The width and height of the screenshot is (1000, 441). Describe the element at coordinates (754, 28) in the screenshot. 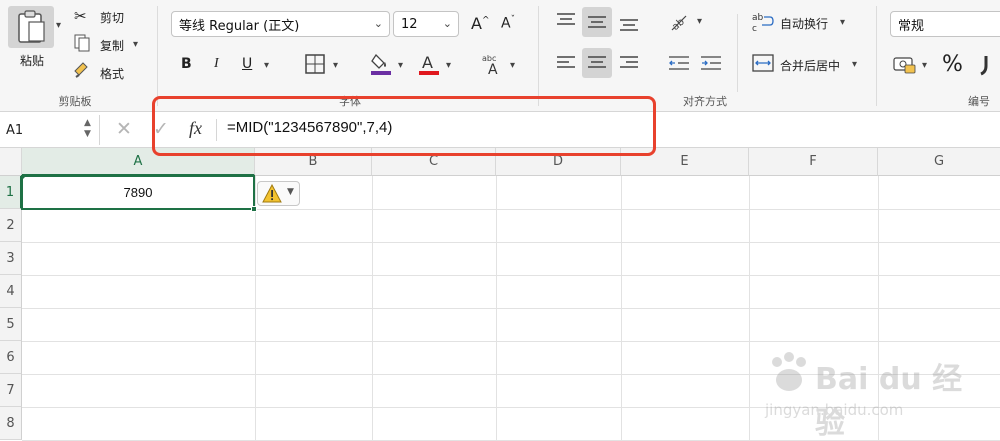

I see `svg-text: c` at that location.